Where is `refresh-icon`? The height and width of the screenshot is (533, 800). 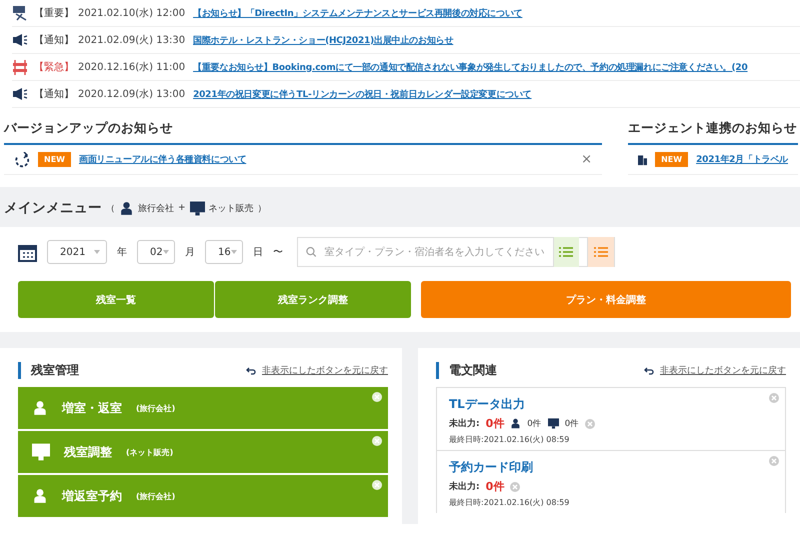 refresh-icon is located at coordinates (22, 160).